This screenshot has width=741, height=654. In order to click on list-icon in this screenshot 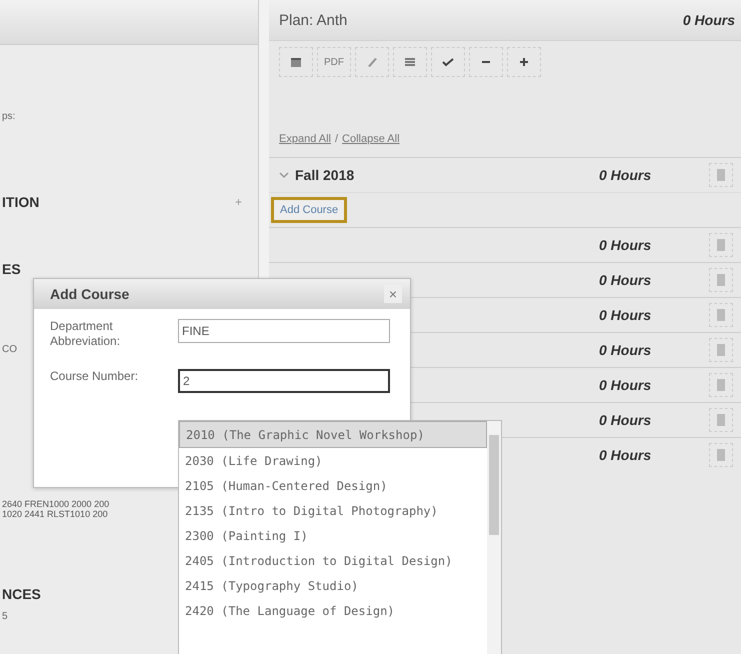, I will do `click(410, 62)`.